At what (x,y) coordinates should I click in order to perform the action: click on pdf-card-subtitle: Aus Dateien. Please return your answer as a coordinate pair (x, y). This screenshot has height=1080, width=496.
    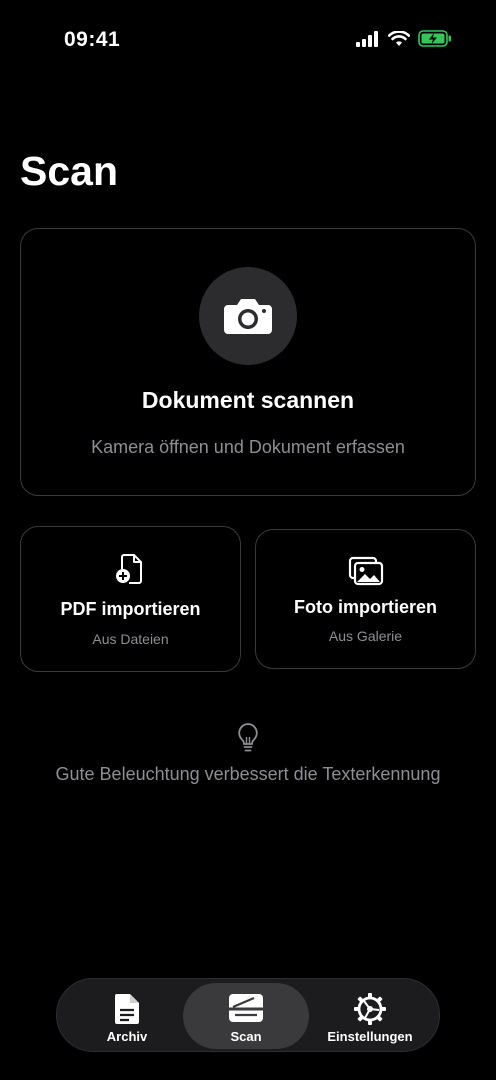
    Looking at the image, I should click on (130, 639).